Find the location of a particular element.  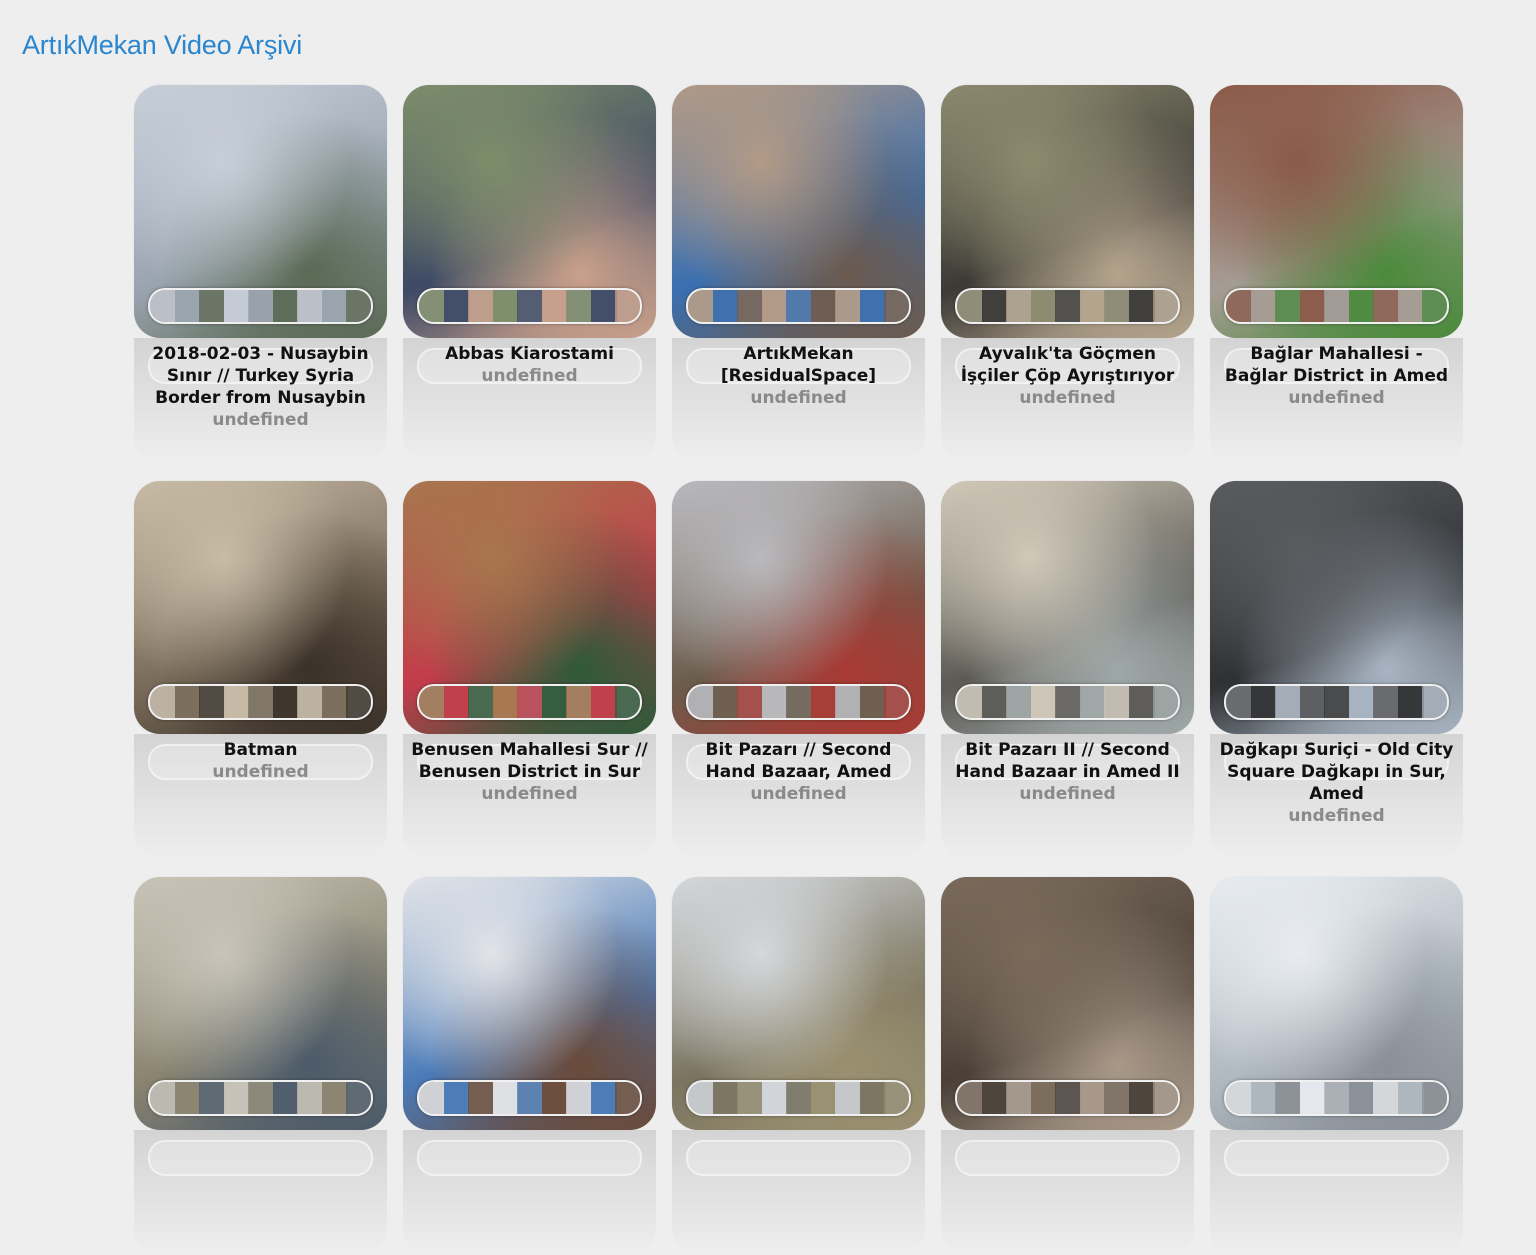

video-caption: Batman undefined is located at coordinates (260, 761).